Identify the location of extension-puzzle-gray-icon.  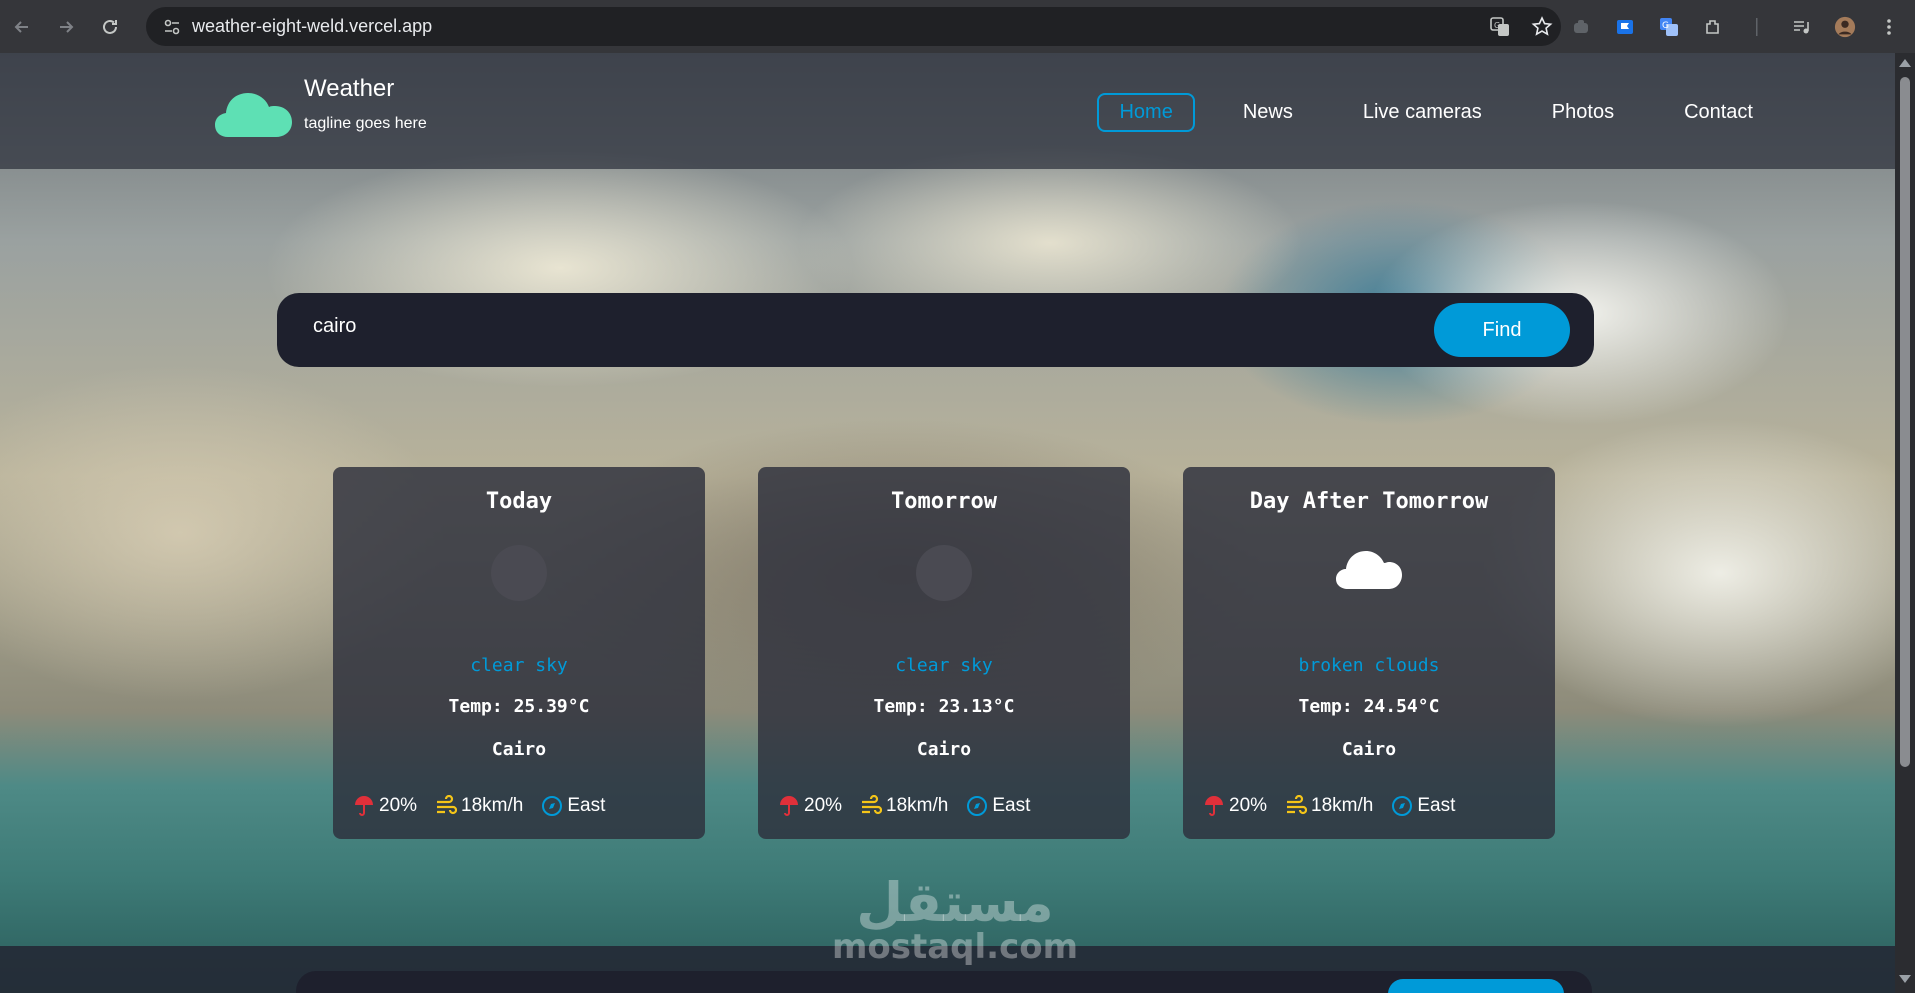
(1581, 27).